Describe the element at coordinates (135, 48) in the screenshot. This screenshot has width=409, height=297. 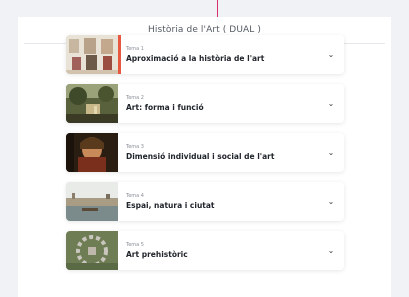
I see `topic-number: Tema 1` at that location.